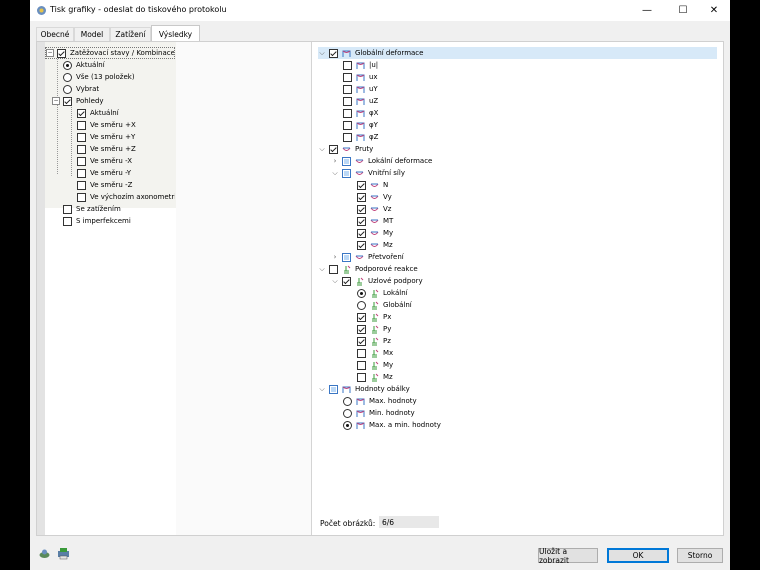  Describe the element at coordinates (375, 353) in the screenshot. I see `reakce-item: Mx` at that location.